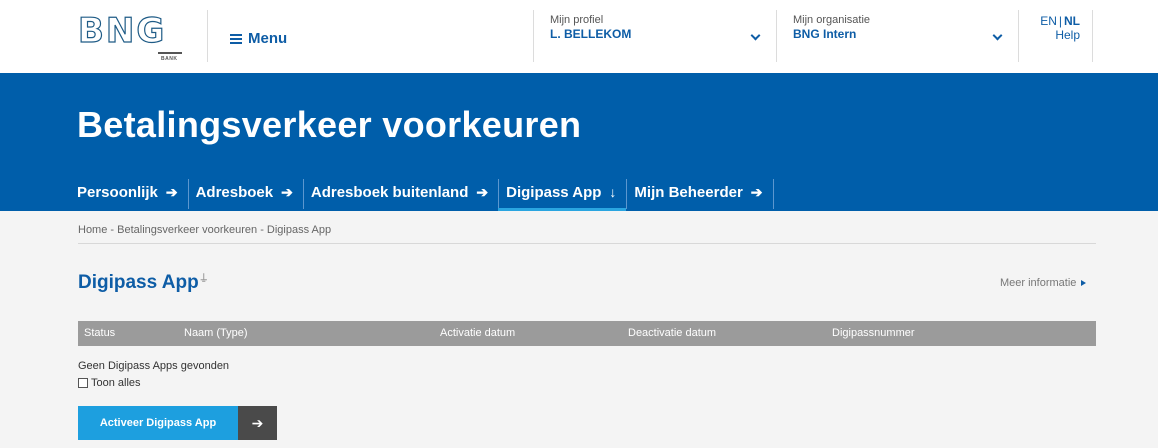  I want to click on show-all-checkbox: Toon alles, so click(109, 383).